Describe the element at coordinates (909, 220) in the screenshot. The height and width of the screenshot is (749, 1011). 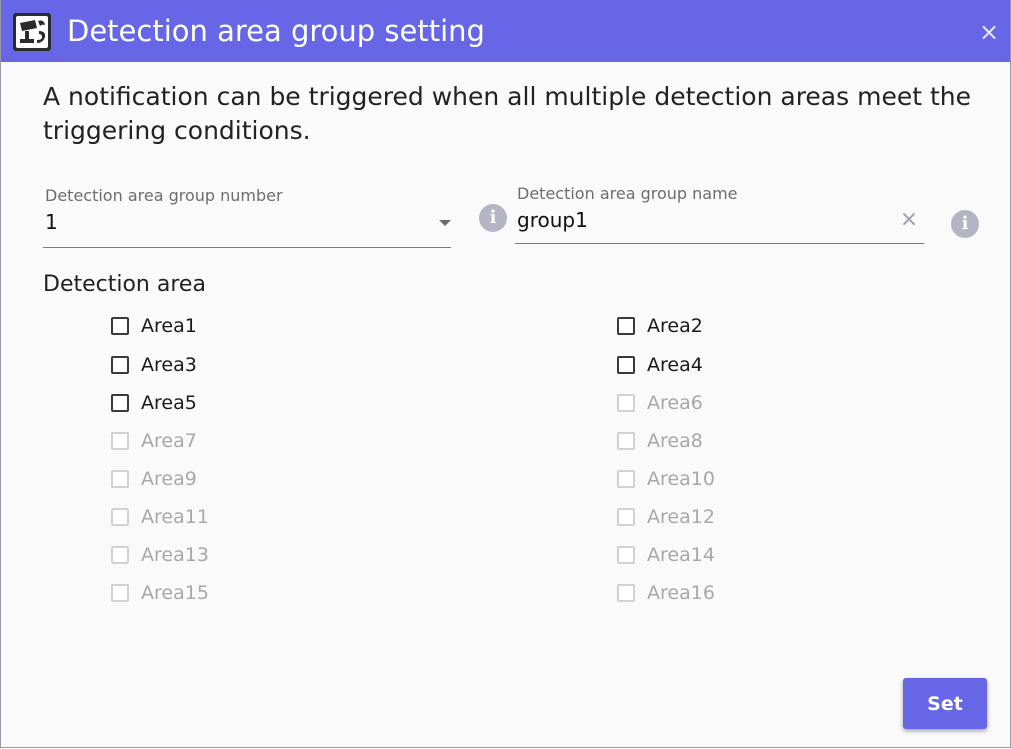
I see `clear-icon: ×` at that location.